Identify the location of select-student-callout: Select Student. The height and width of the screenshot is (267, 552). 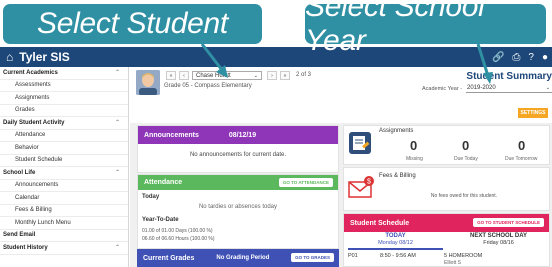
(132, 24).